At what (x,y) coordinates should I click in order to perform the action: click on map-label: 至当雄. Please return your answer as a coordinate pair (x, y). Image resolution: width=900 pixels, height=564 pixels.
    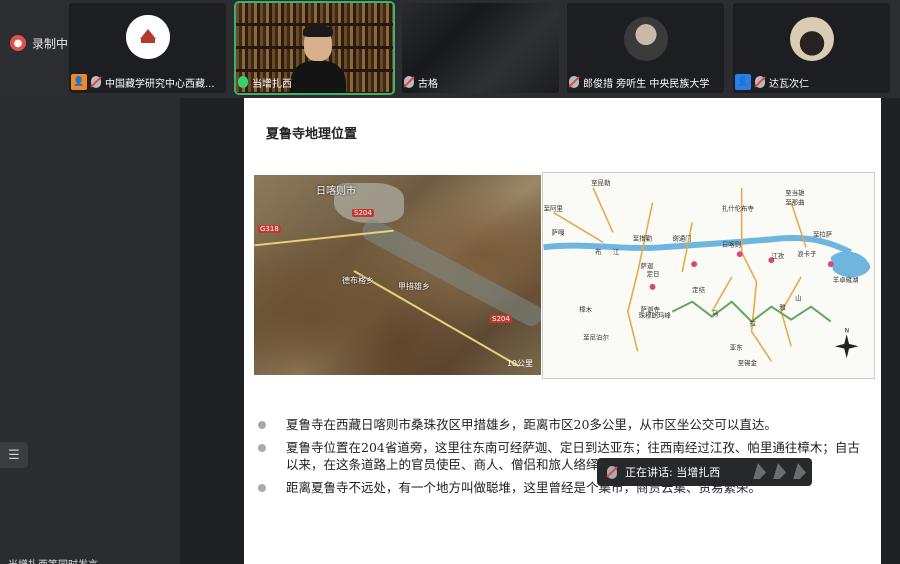
    Looking at the image, I should click on (795, 192).